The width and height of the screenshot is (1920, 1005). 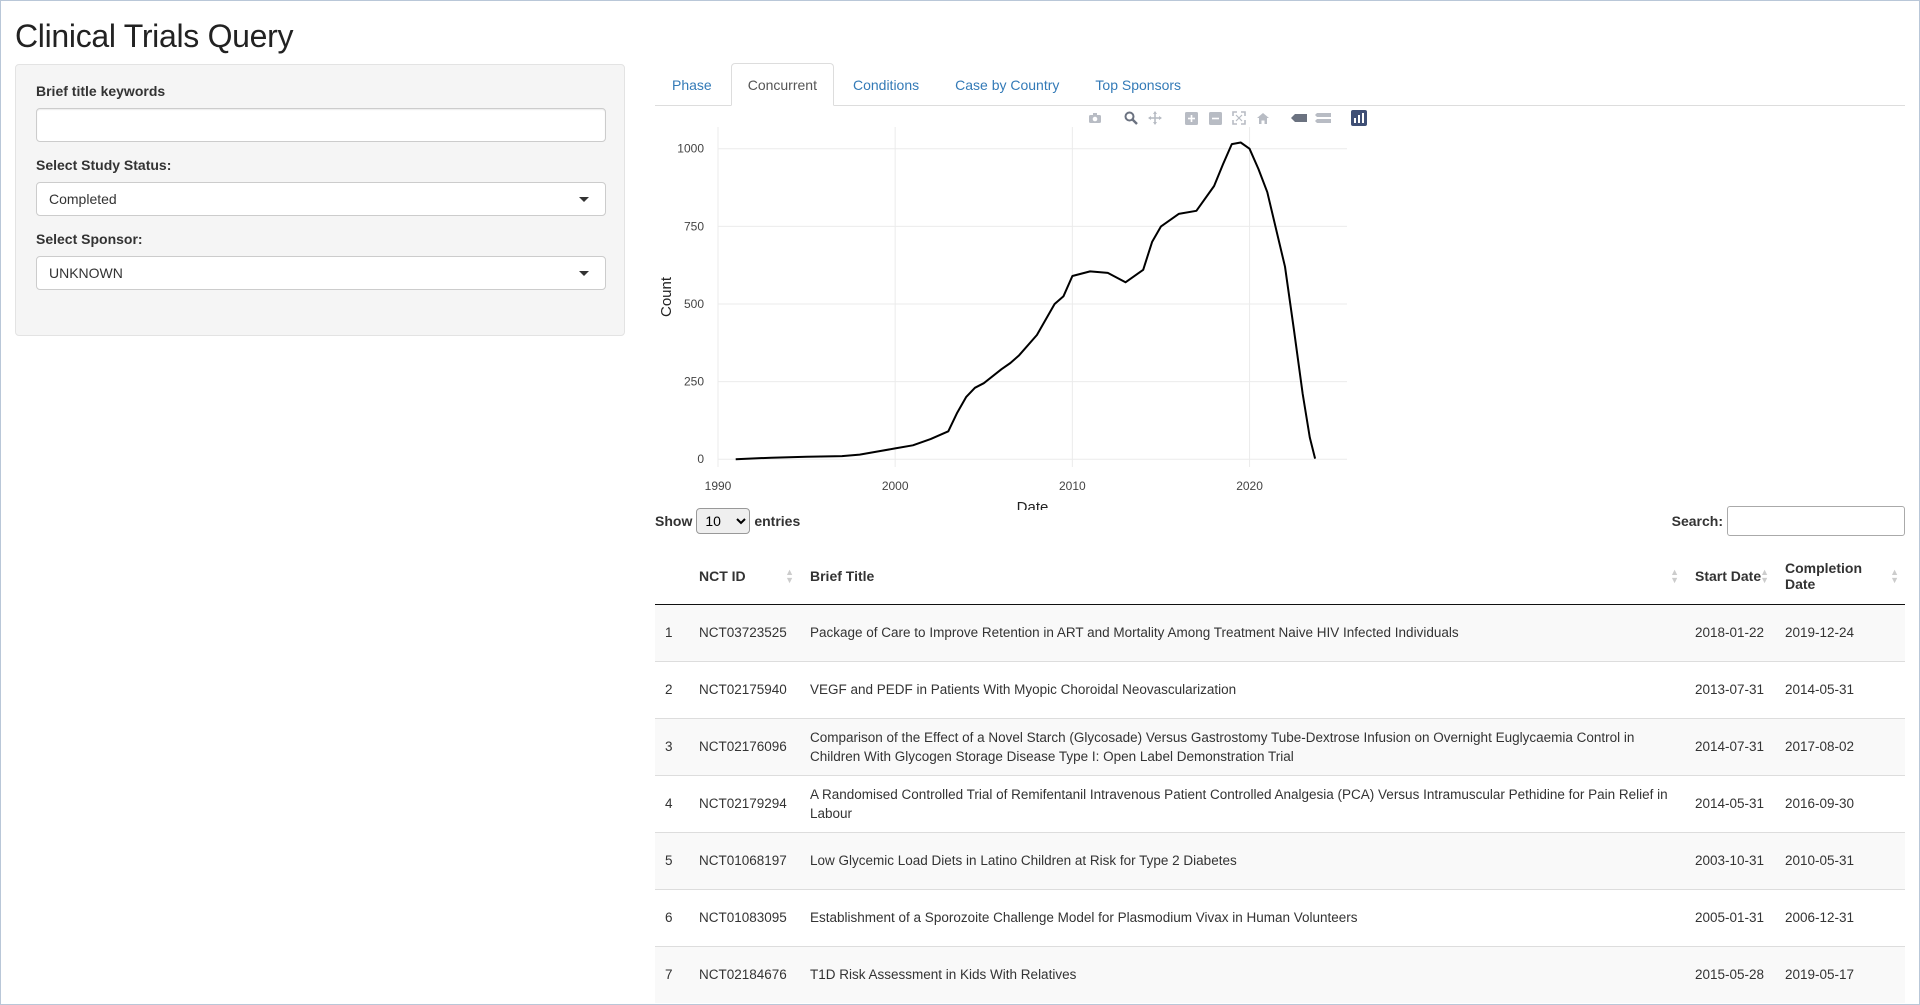 What do you see at coordinates (1840, 632) in the screenshot?
I see `completion-date-cell: 2019-12-24` at bounding box center [1840, 632].